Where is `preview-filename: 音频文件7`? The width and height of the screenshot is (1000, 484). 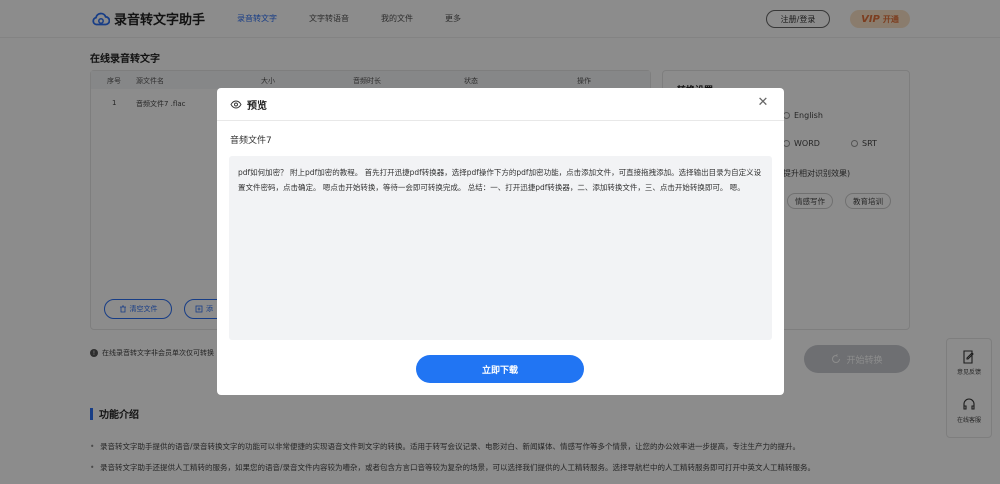 preview-filename: 音频文件7 is located at coordinates (251, 141).